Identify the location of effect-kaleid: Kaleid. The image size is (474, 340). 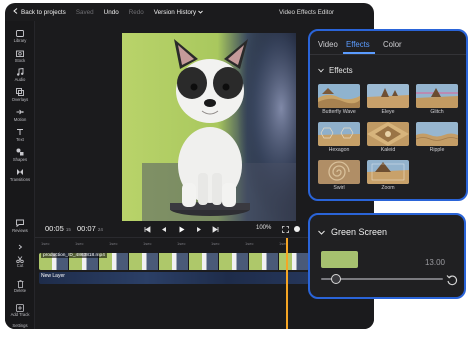
(388, 137).